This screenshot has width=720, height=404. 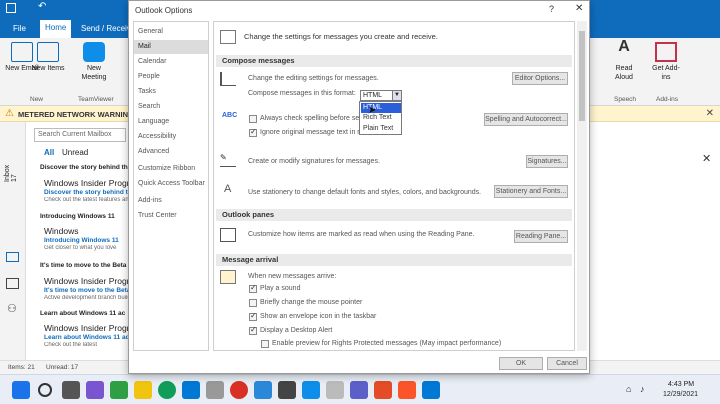 I want to click on edge-icon, so click(x=167, y=390).